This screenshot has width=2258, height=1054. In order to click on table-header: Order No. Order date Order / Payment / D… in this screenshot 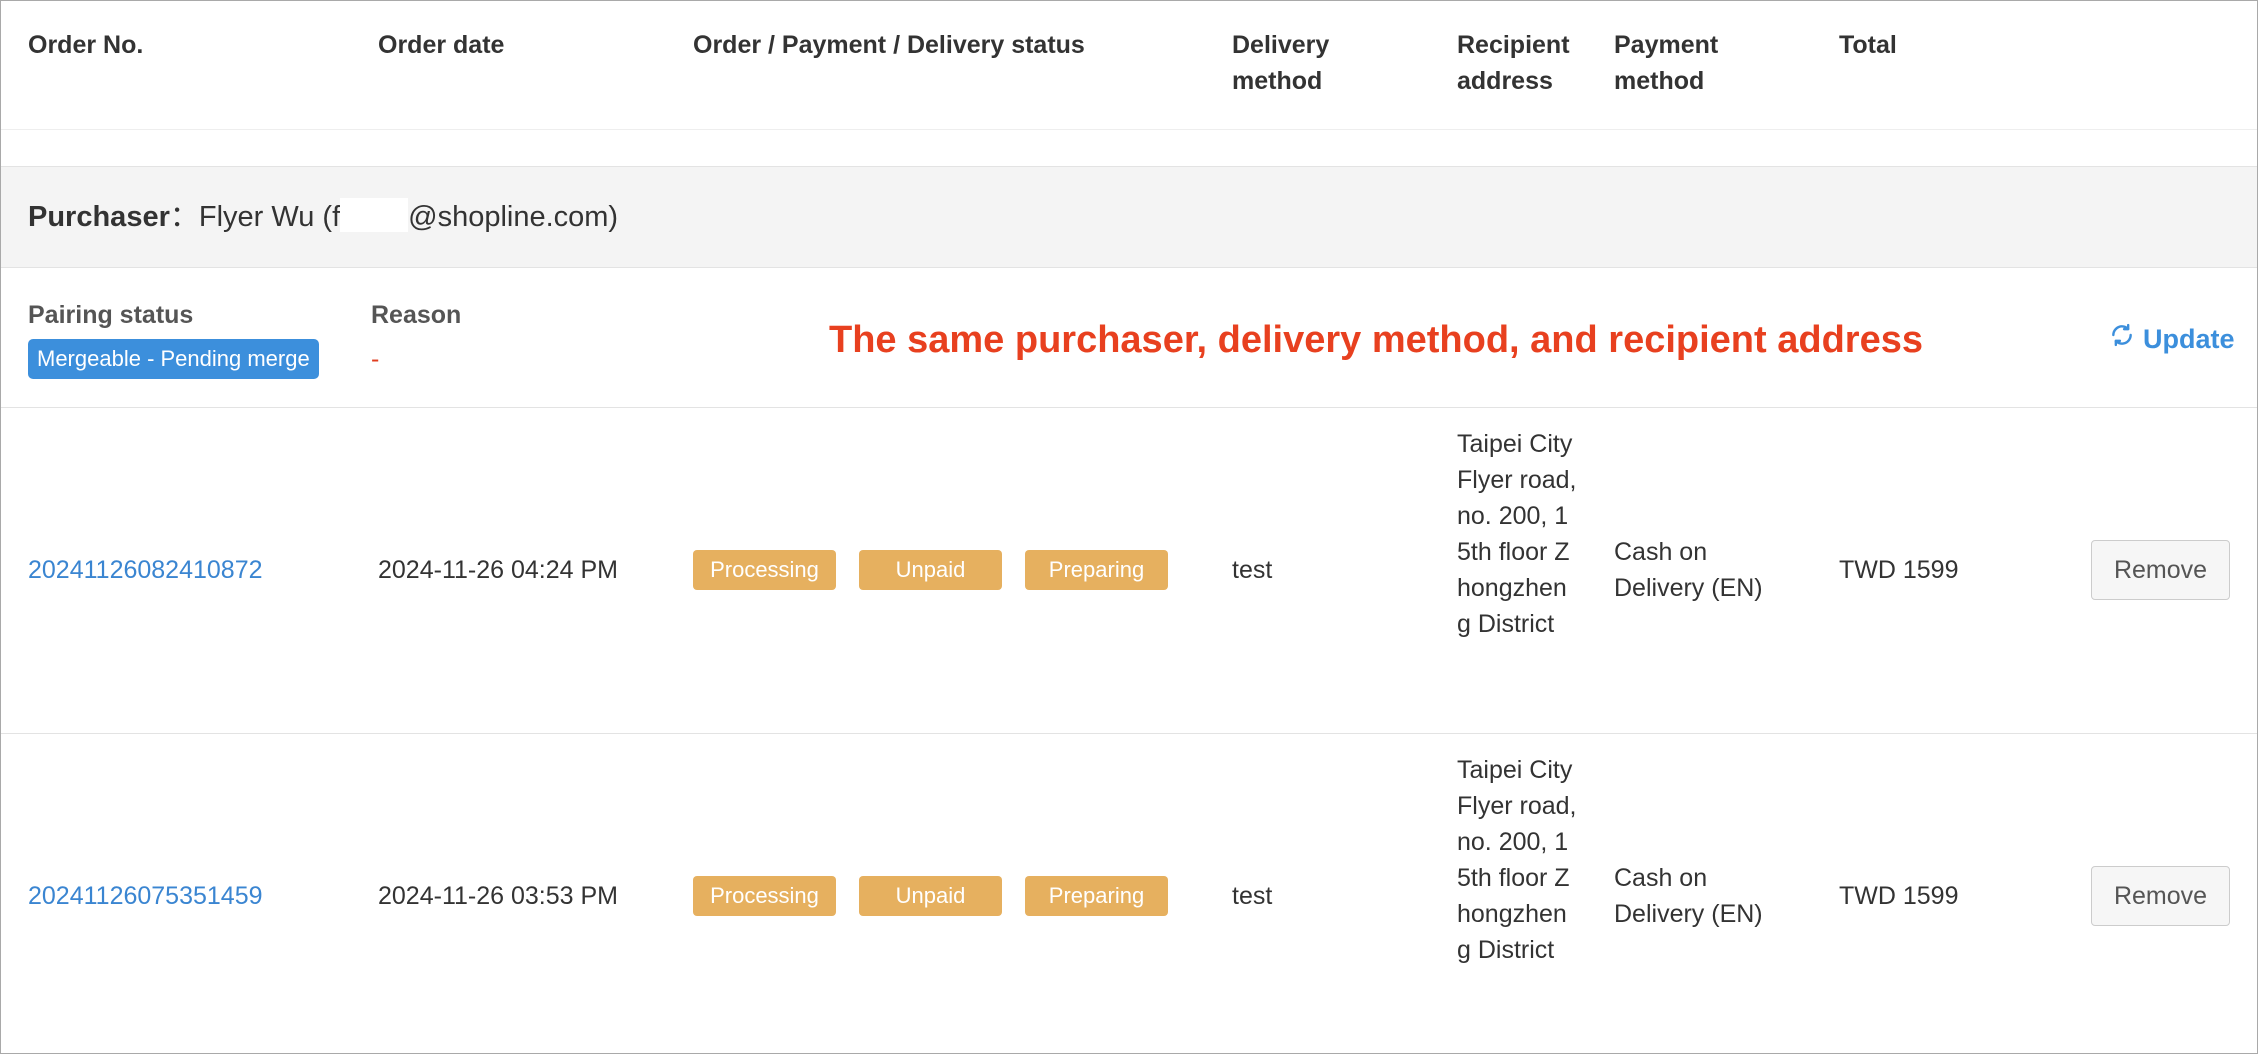, I will do `click(1129, 65)`.